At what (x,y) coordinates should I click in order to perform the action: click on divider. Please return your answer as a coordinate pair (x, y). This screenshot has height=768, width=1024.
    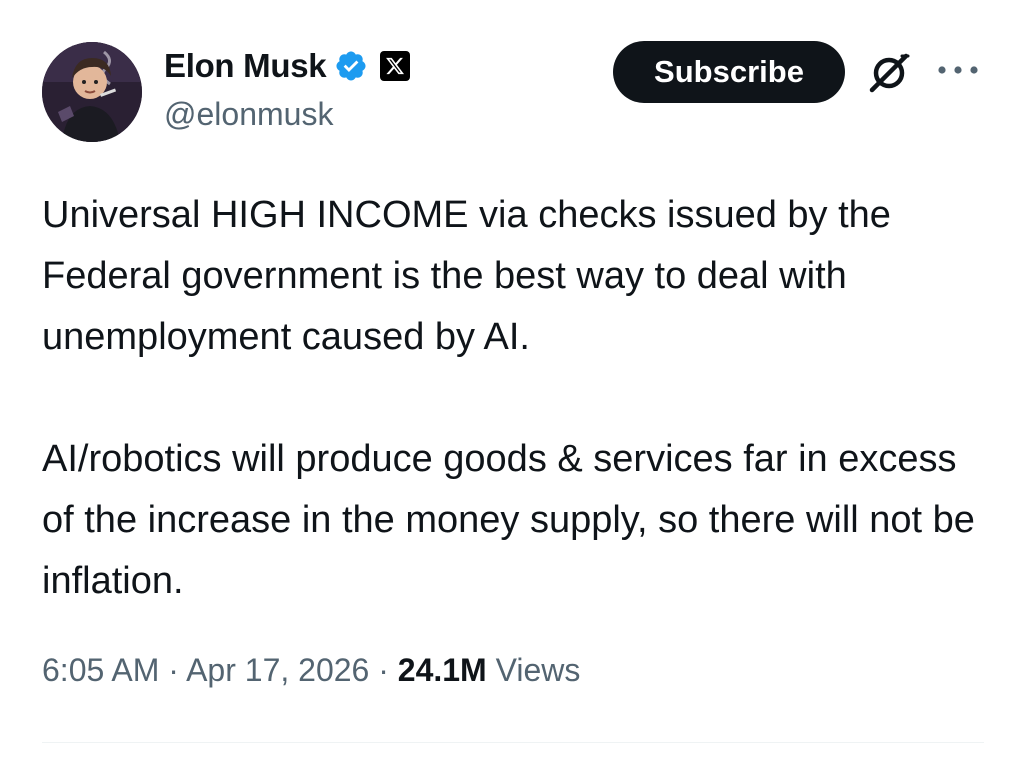
    Looking at the image, I should click on (513, 742).